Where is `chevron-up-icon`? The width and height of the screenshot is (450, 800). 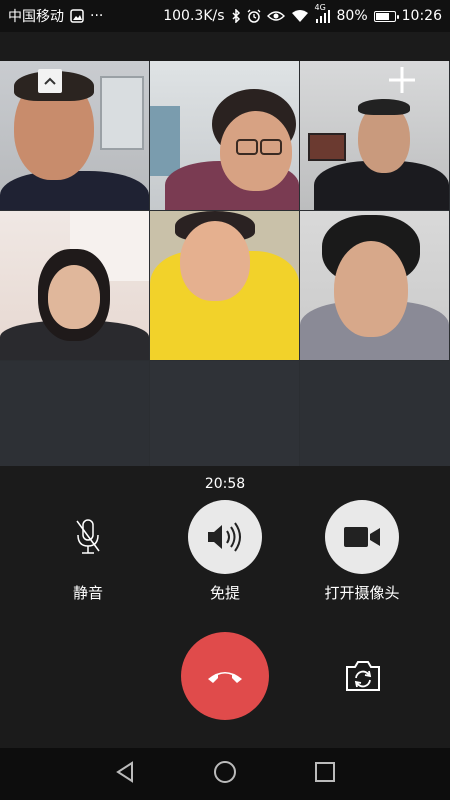
chevron-up-icon is located at coordinates (50, 81).